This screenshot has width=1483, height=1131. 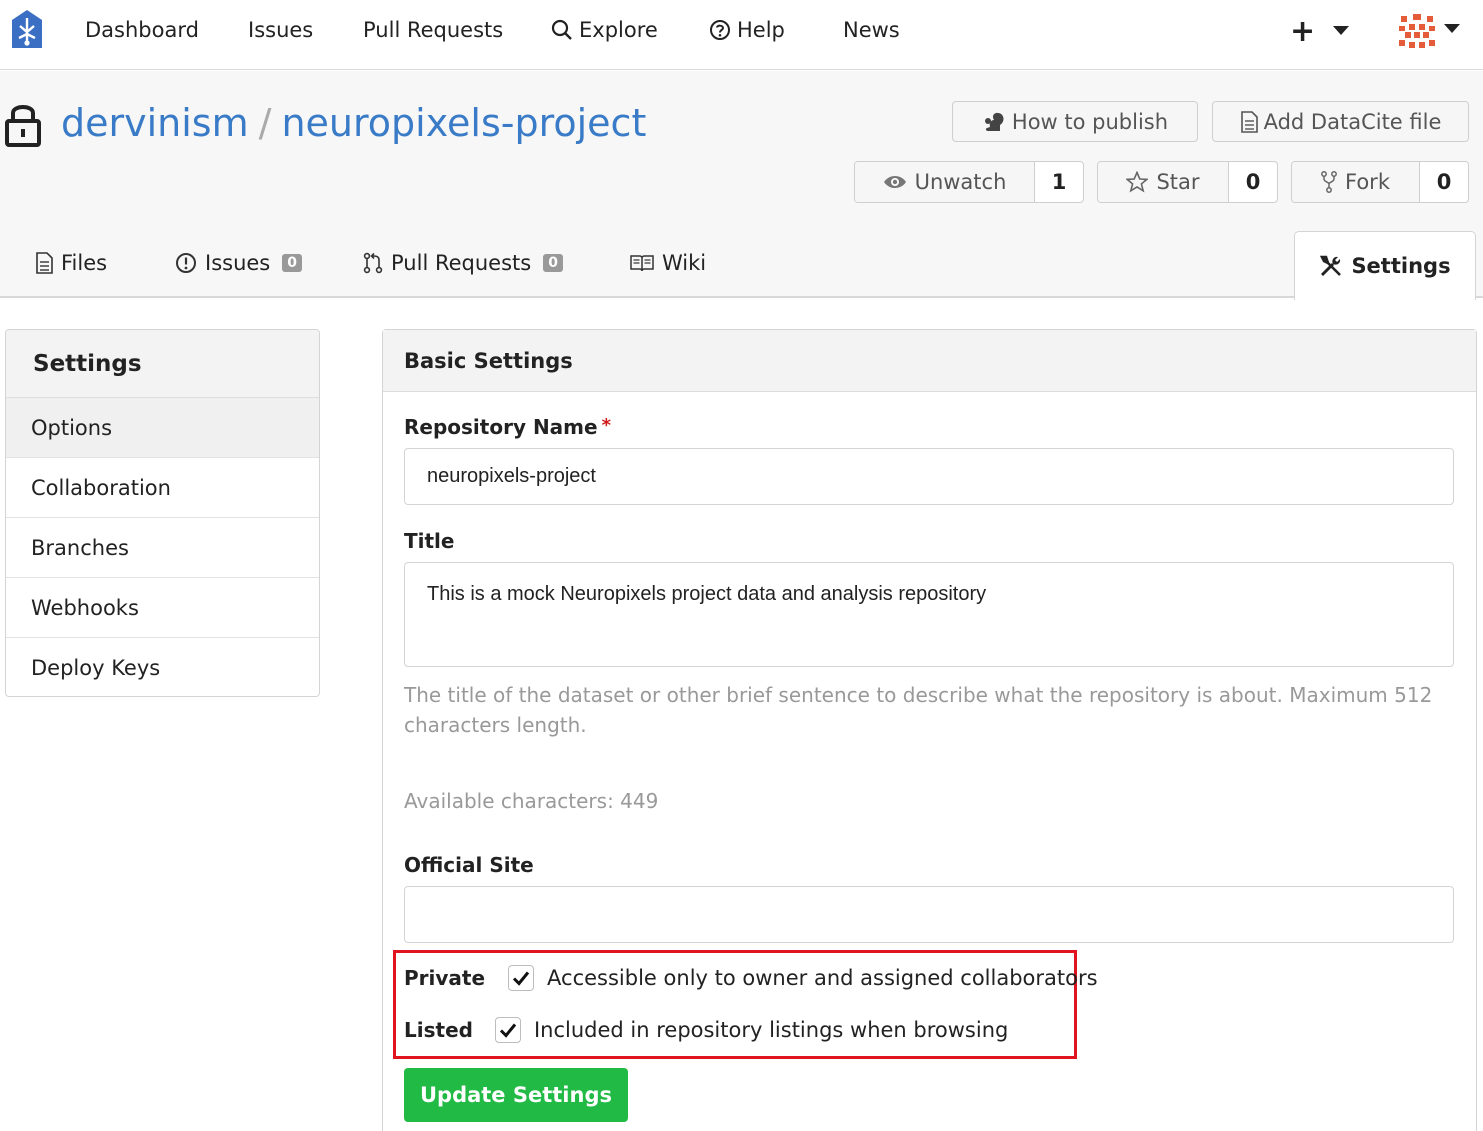 I want to click on plus-icon: +, so click(x=1303, y=31).